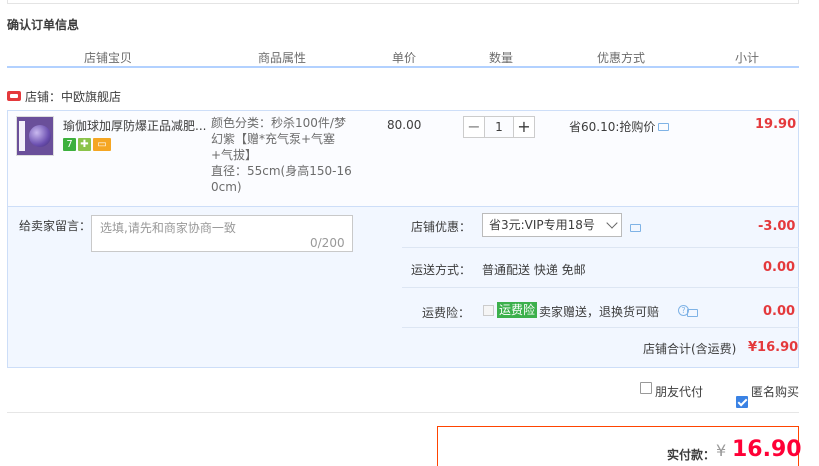 This screenshot has height=466, width=819. I want to click on attr-line: 直径：55cm(身高150-16, so click(281, 171).